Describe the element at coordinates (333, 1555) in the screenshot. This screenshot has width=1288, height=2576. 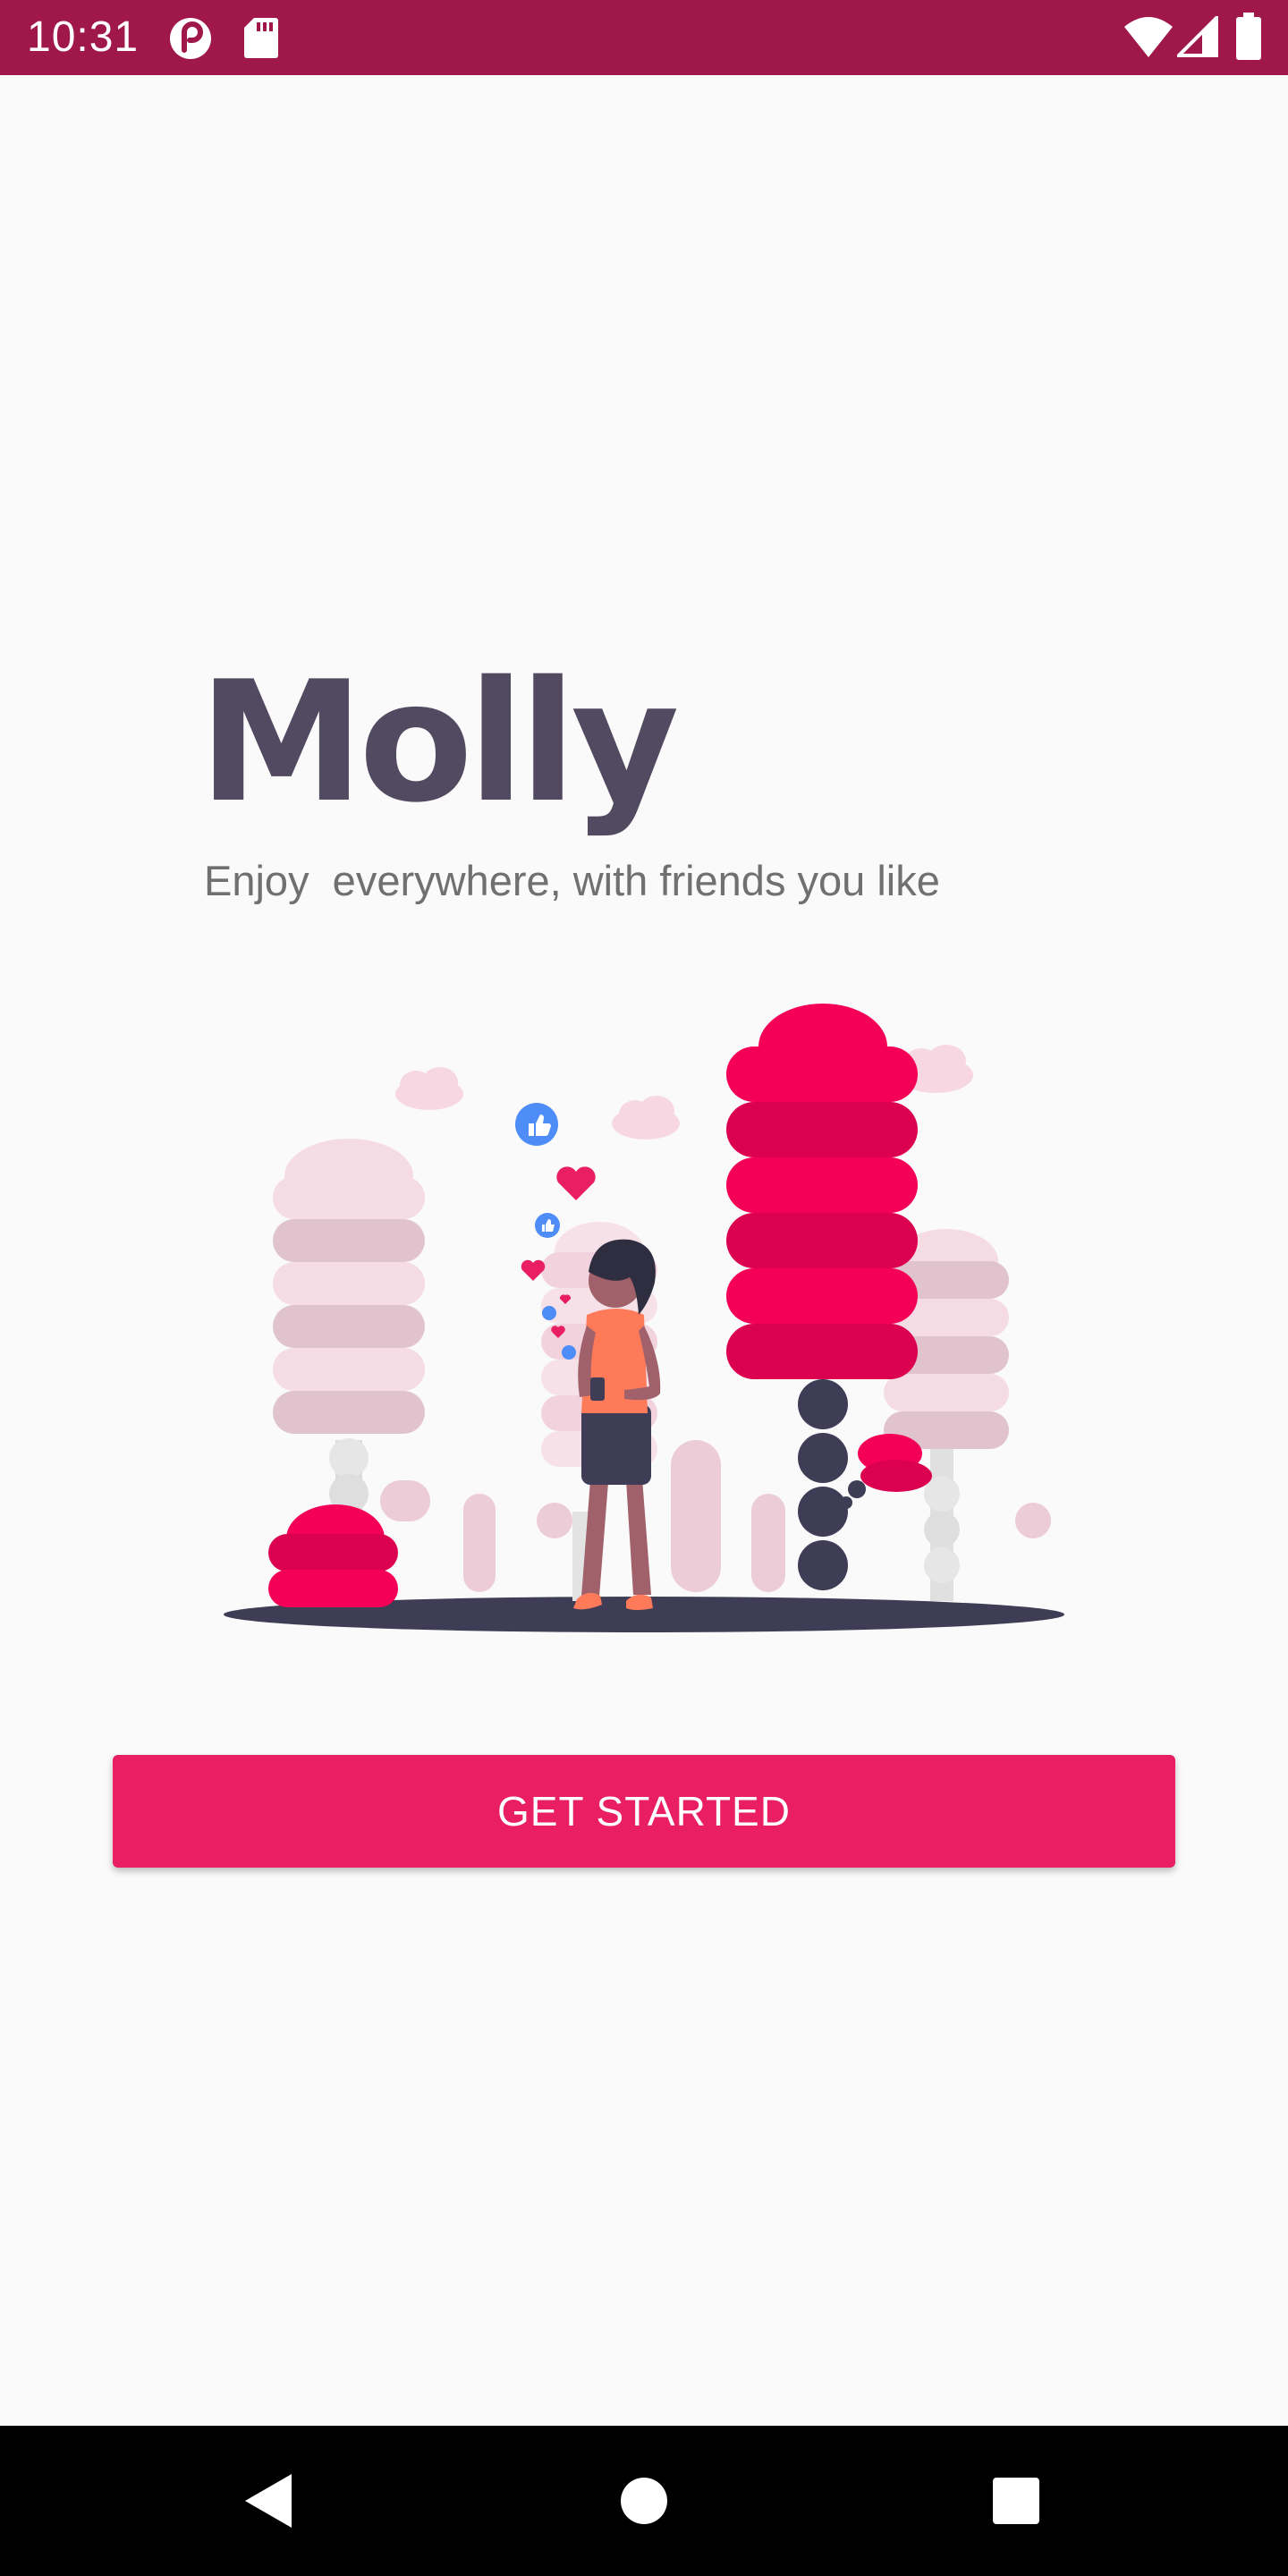
I see `red-bush` at that location.